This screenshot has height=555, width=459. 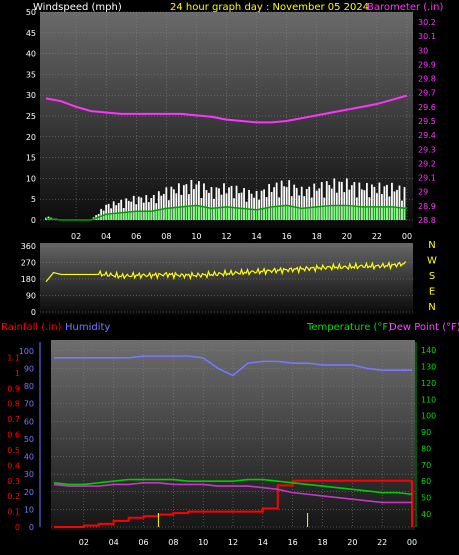 I want to click on wind-tick-label: 0, so click(x=33, y=220).